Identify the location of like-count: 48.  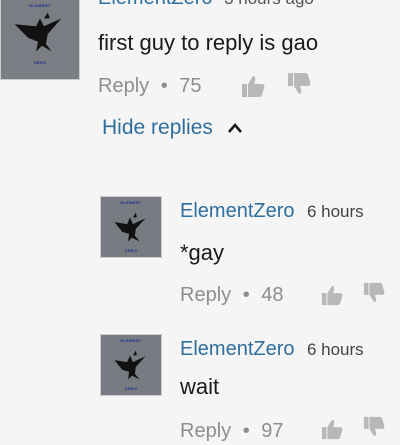
(272, 295).